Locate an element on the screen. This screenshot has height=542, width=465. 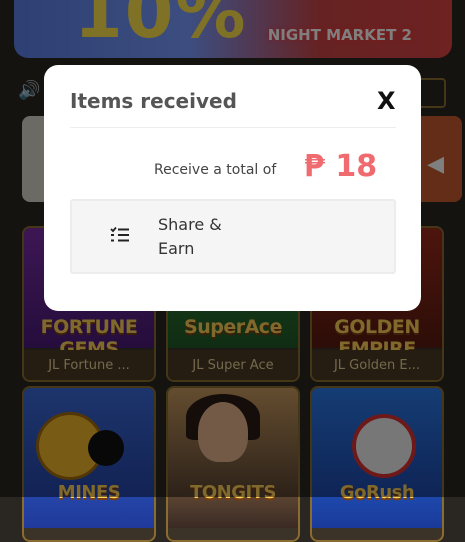
divider is located at coordinates (233, 127).